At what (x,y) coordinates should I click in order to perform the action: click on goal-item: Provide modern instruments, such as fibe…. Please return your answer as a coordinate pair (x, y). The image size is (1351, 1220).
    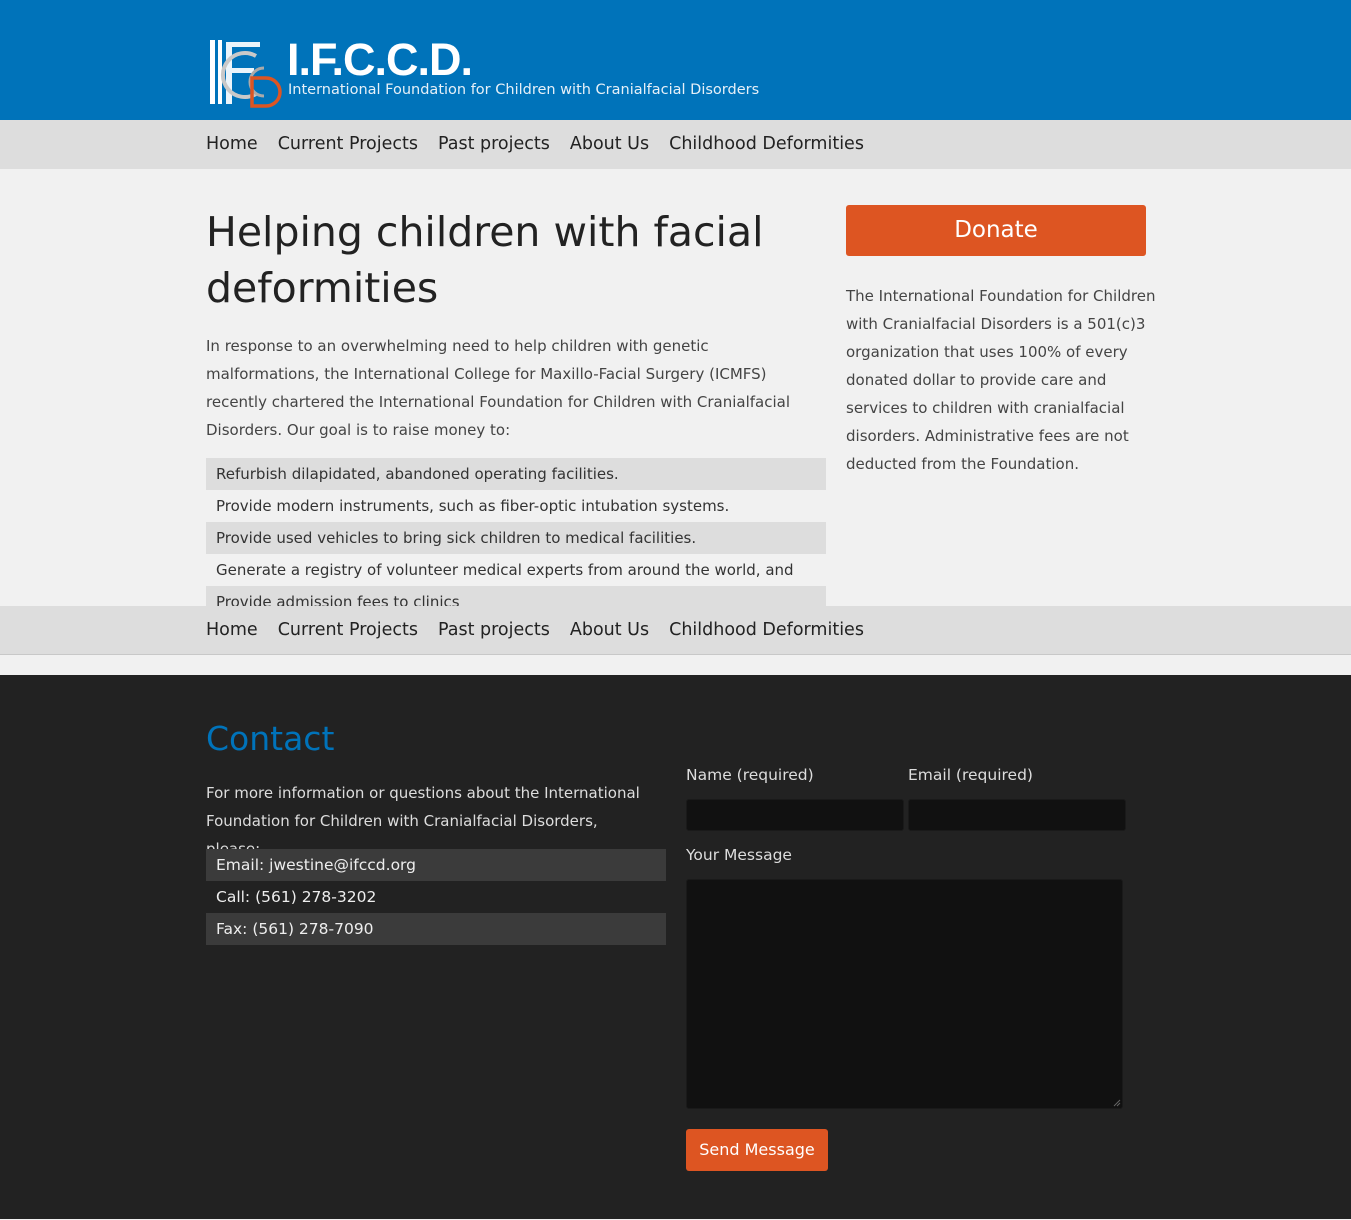
    Looking at the image, I should click on (473, 506).